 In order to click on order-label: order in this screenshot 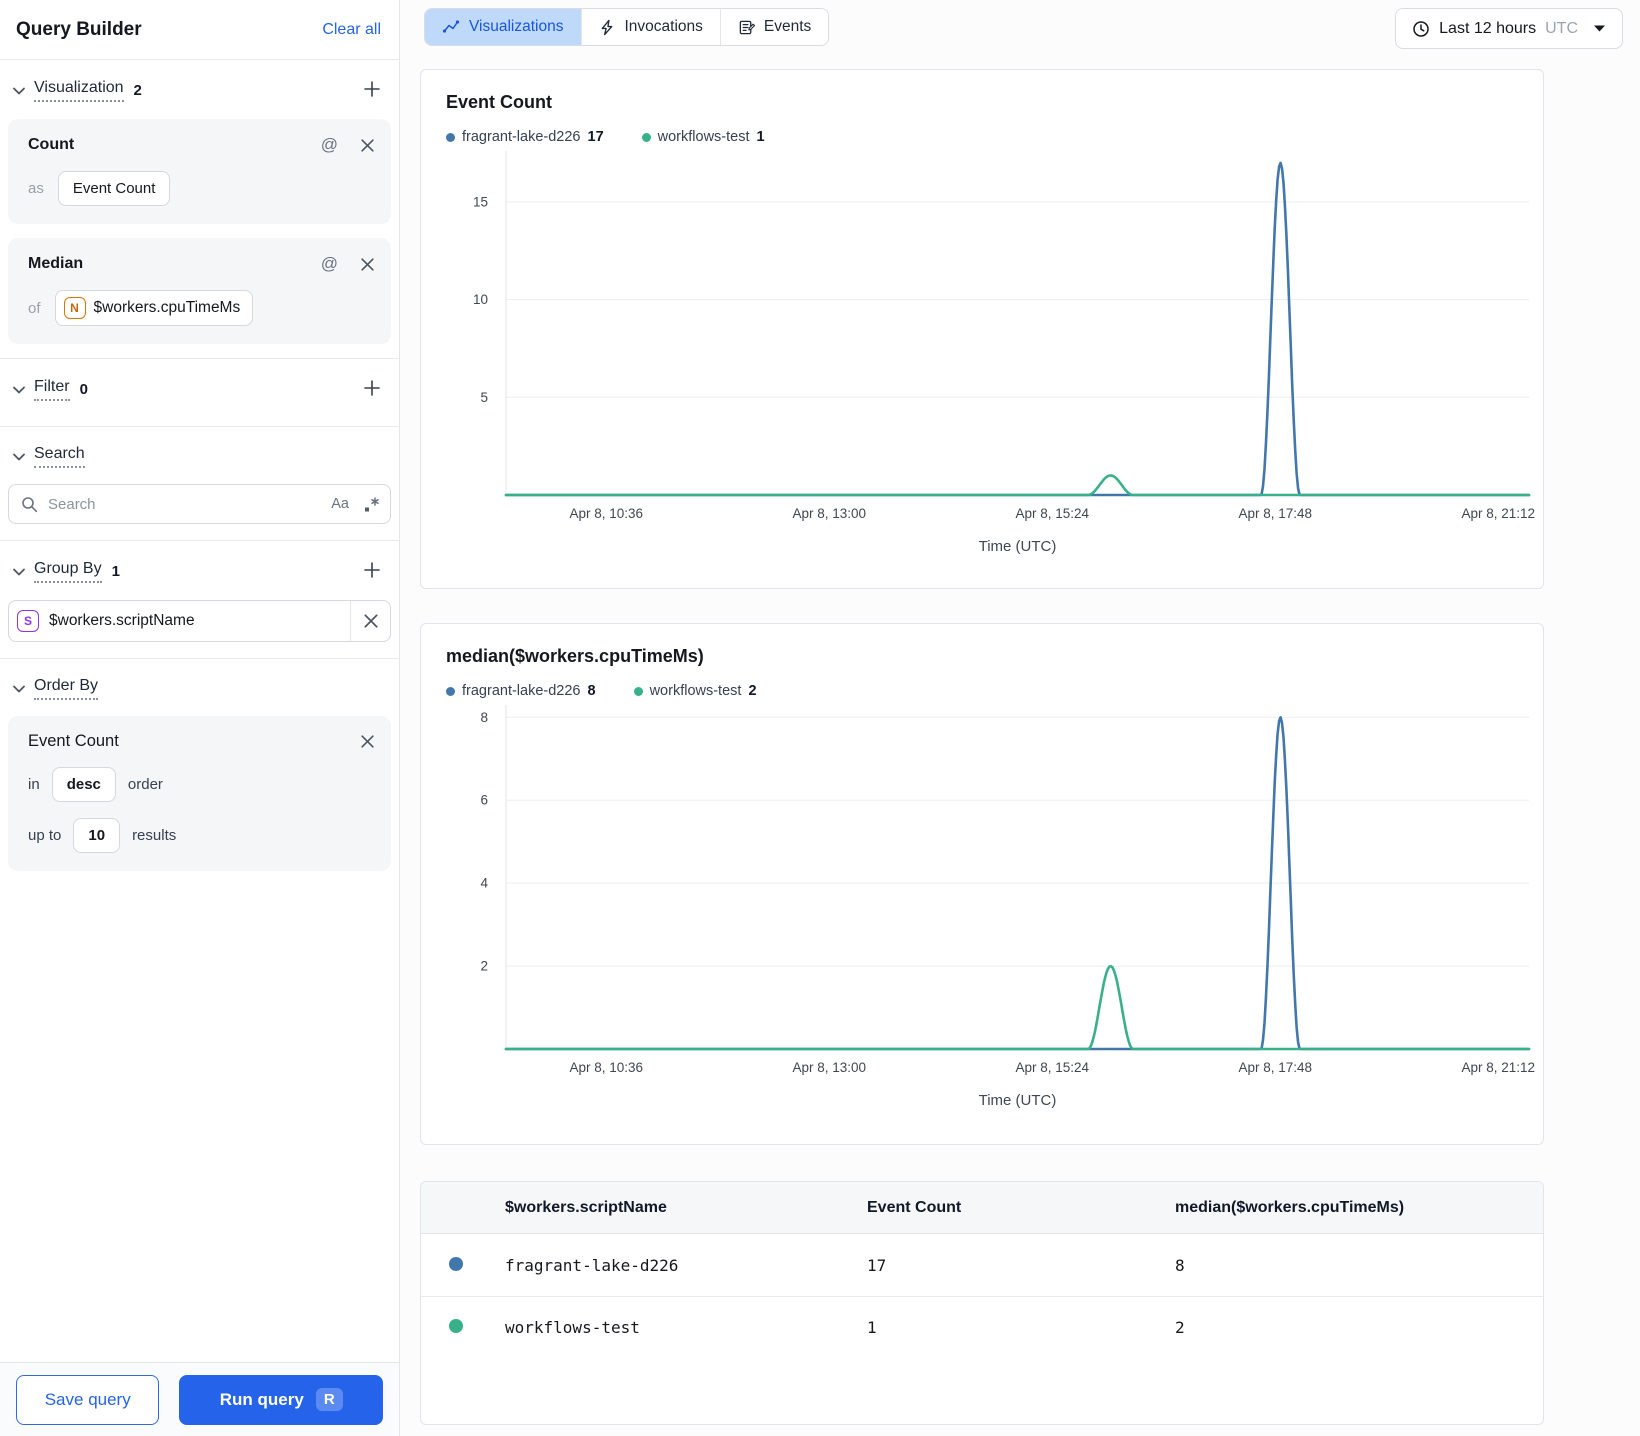, I will do `click(145, 784)`.